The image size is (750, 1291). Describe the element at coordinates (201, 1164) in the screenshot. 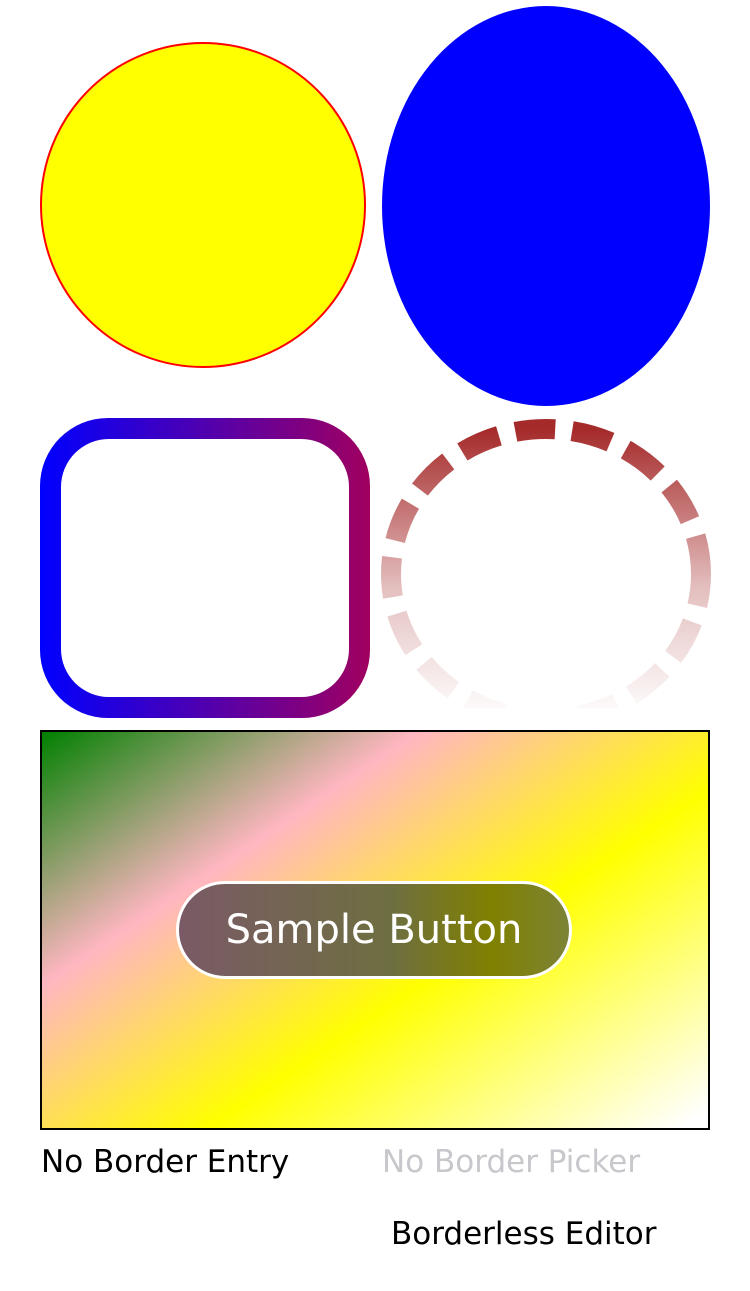

I see `no-border-entry: No Border Entry` at that location.